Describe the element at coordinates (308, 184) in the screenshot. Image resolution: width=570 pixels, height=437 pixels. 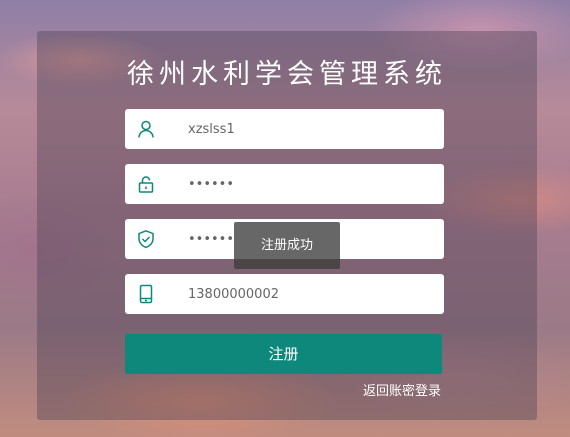
I see `password-input` at that location.